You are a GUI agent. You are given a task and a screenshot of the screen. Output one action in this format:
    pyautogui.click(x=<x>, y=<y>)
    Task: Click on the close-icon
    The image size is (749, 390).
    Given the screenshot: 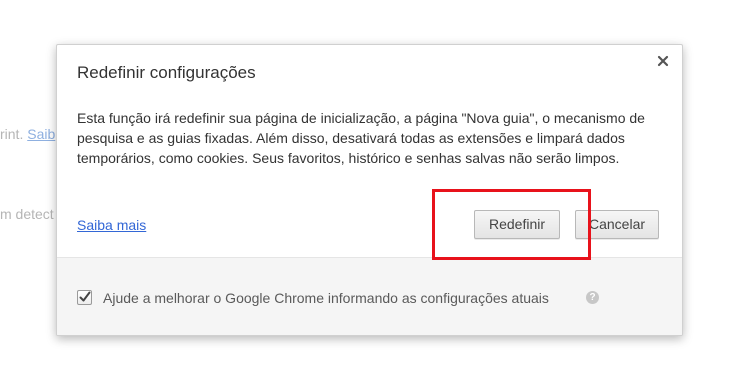 What is the action you would take?
    pyautogui.click(x=663, y=61)
    